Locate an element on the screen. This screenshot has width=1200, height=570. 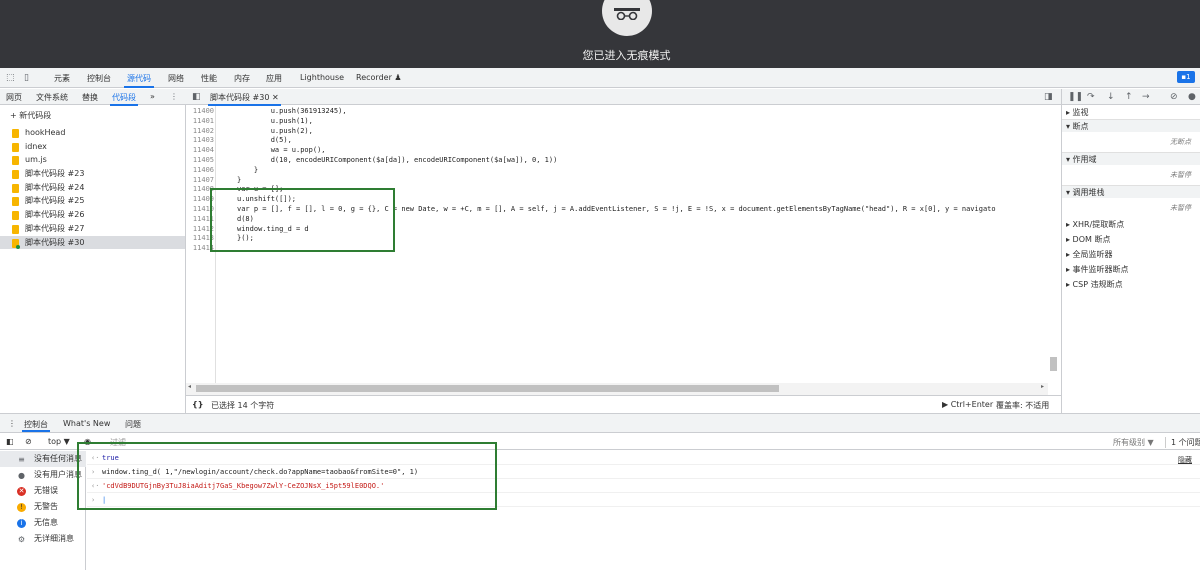
snippet-label: 脚本代码段 #30 is located at coordinates (55, 242).